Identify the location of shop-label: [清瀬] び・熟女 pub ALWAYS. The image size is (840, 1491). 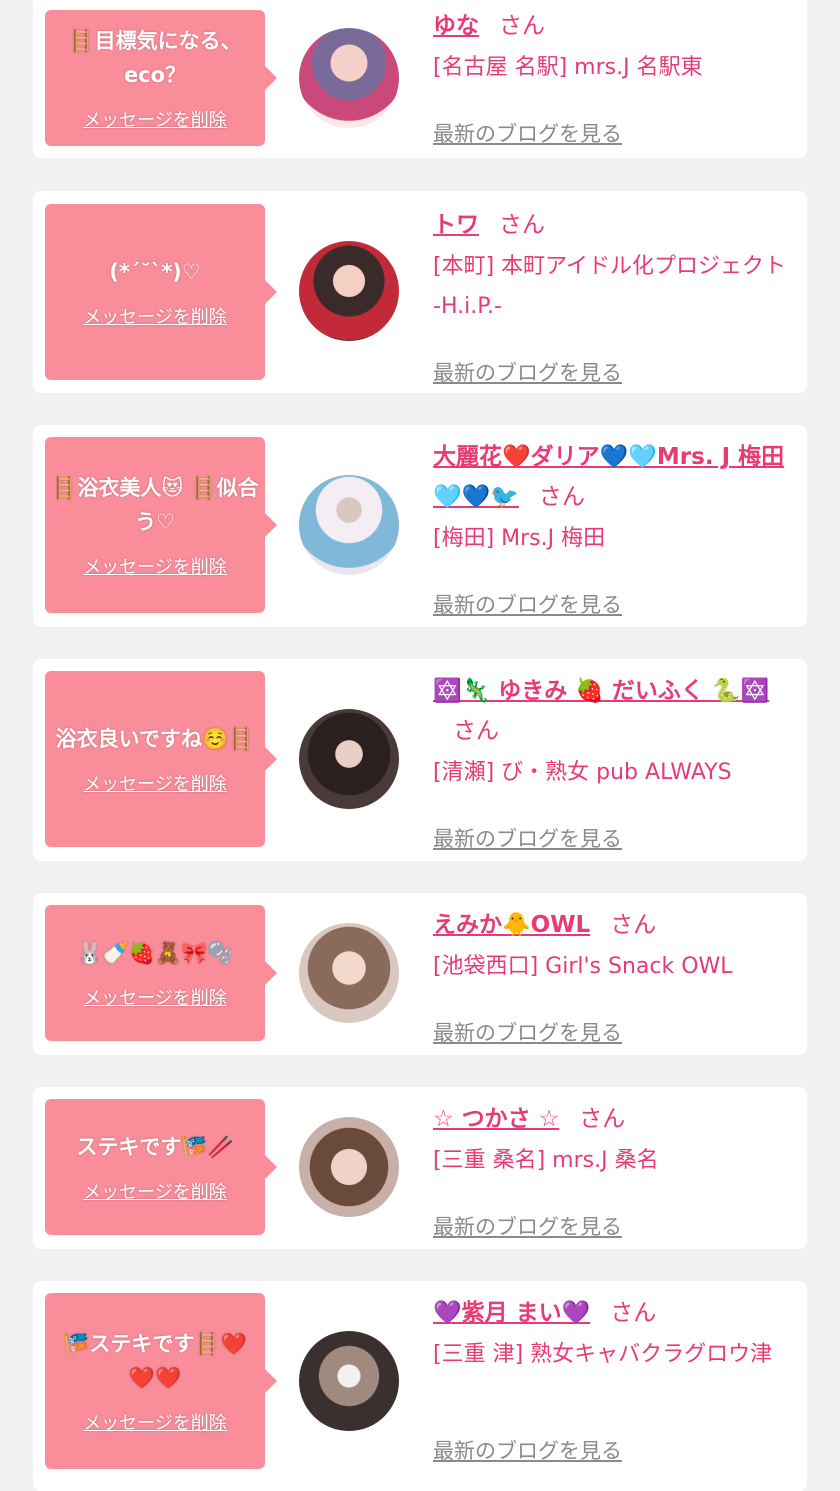
(582, 772).